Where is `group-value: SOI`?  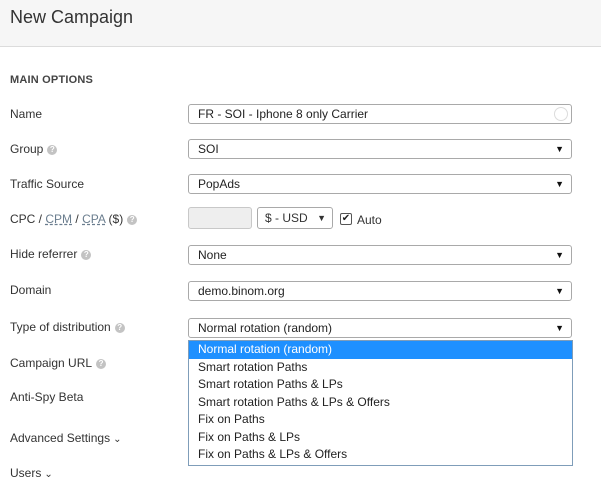
group-value: SOI is located at coordinates (208, 149).